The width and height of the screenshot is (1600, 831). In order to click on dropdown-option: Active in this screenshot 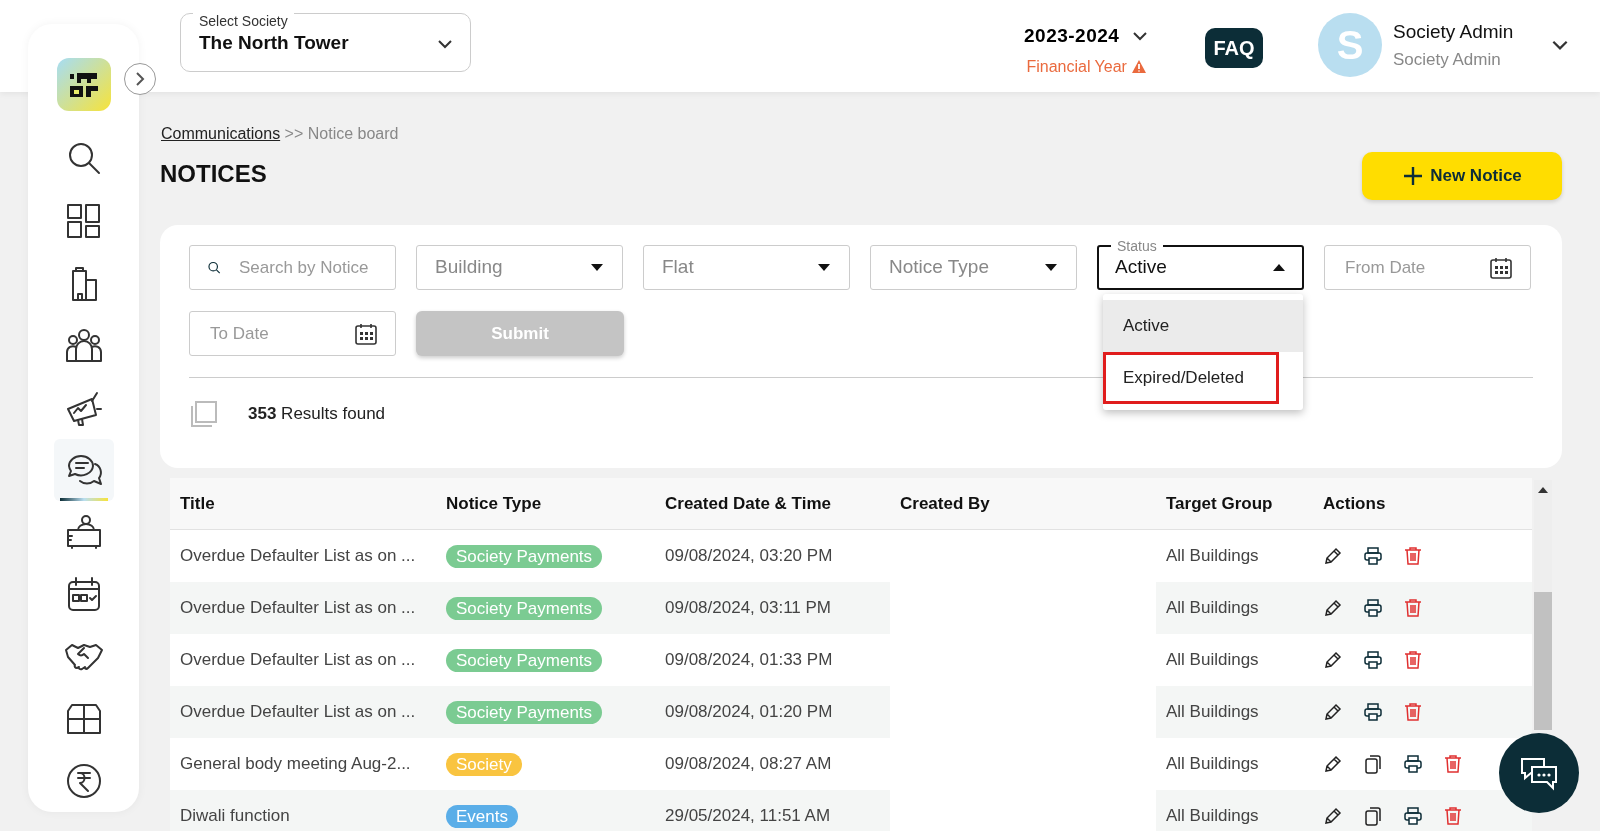, I will do `click(1203, 326)`.